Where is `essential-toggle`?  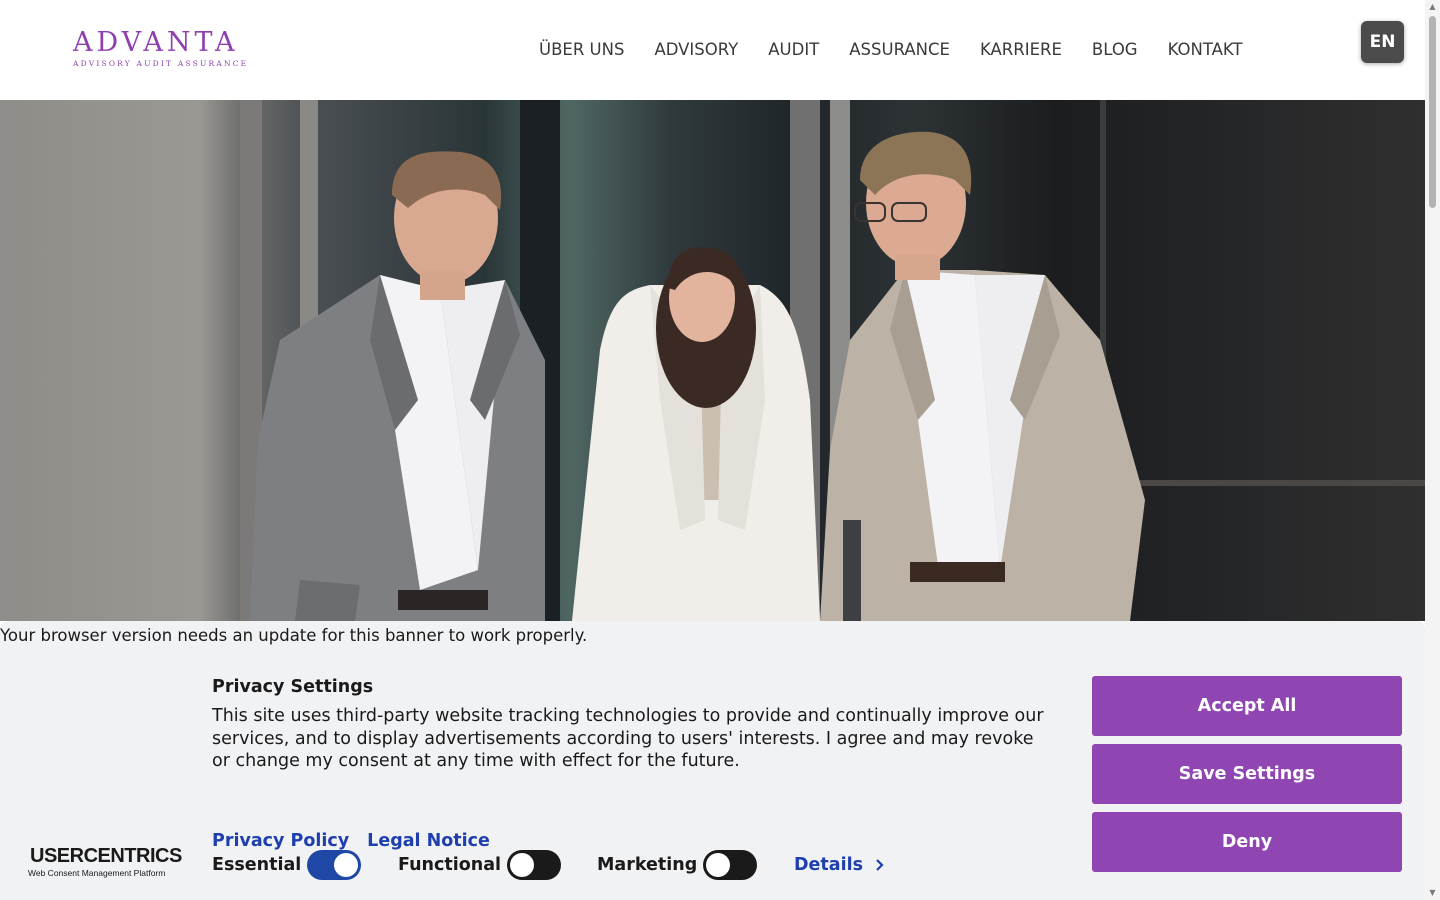 essential-toggle is located at coordinates (334, 865).